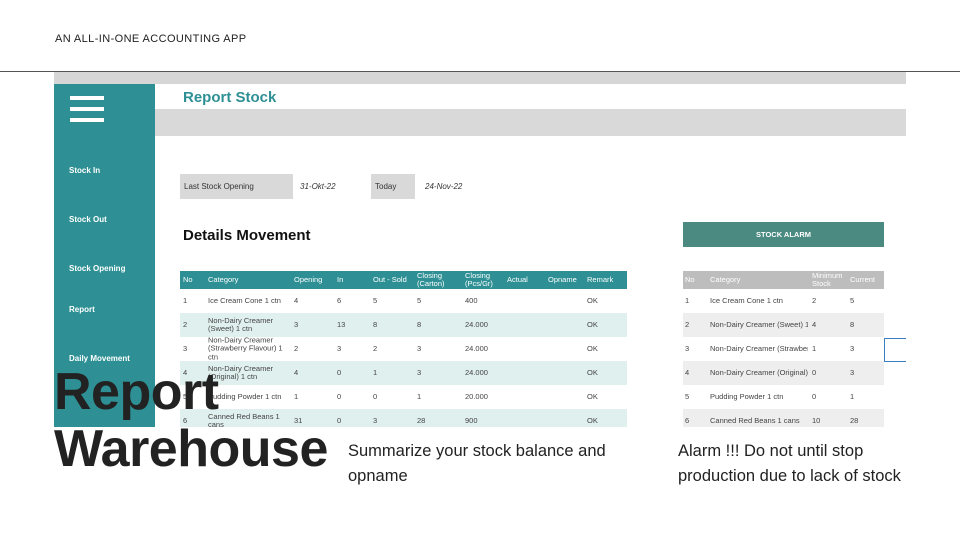 Image resolution: width=960 pixels, height=540 pixels. Describe the element at coordinates (87, 109) in the screenshot. I see `hamburger-menu-icon` at that location.